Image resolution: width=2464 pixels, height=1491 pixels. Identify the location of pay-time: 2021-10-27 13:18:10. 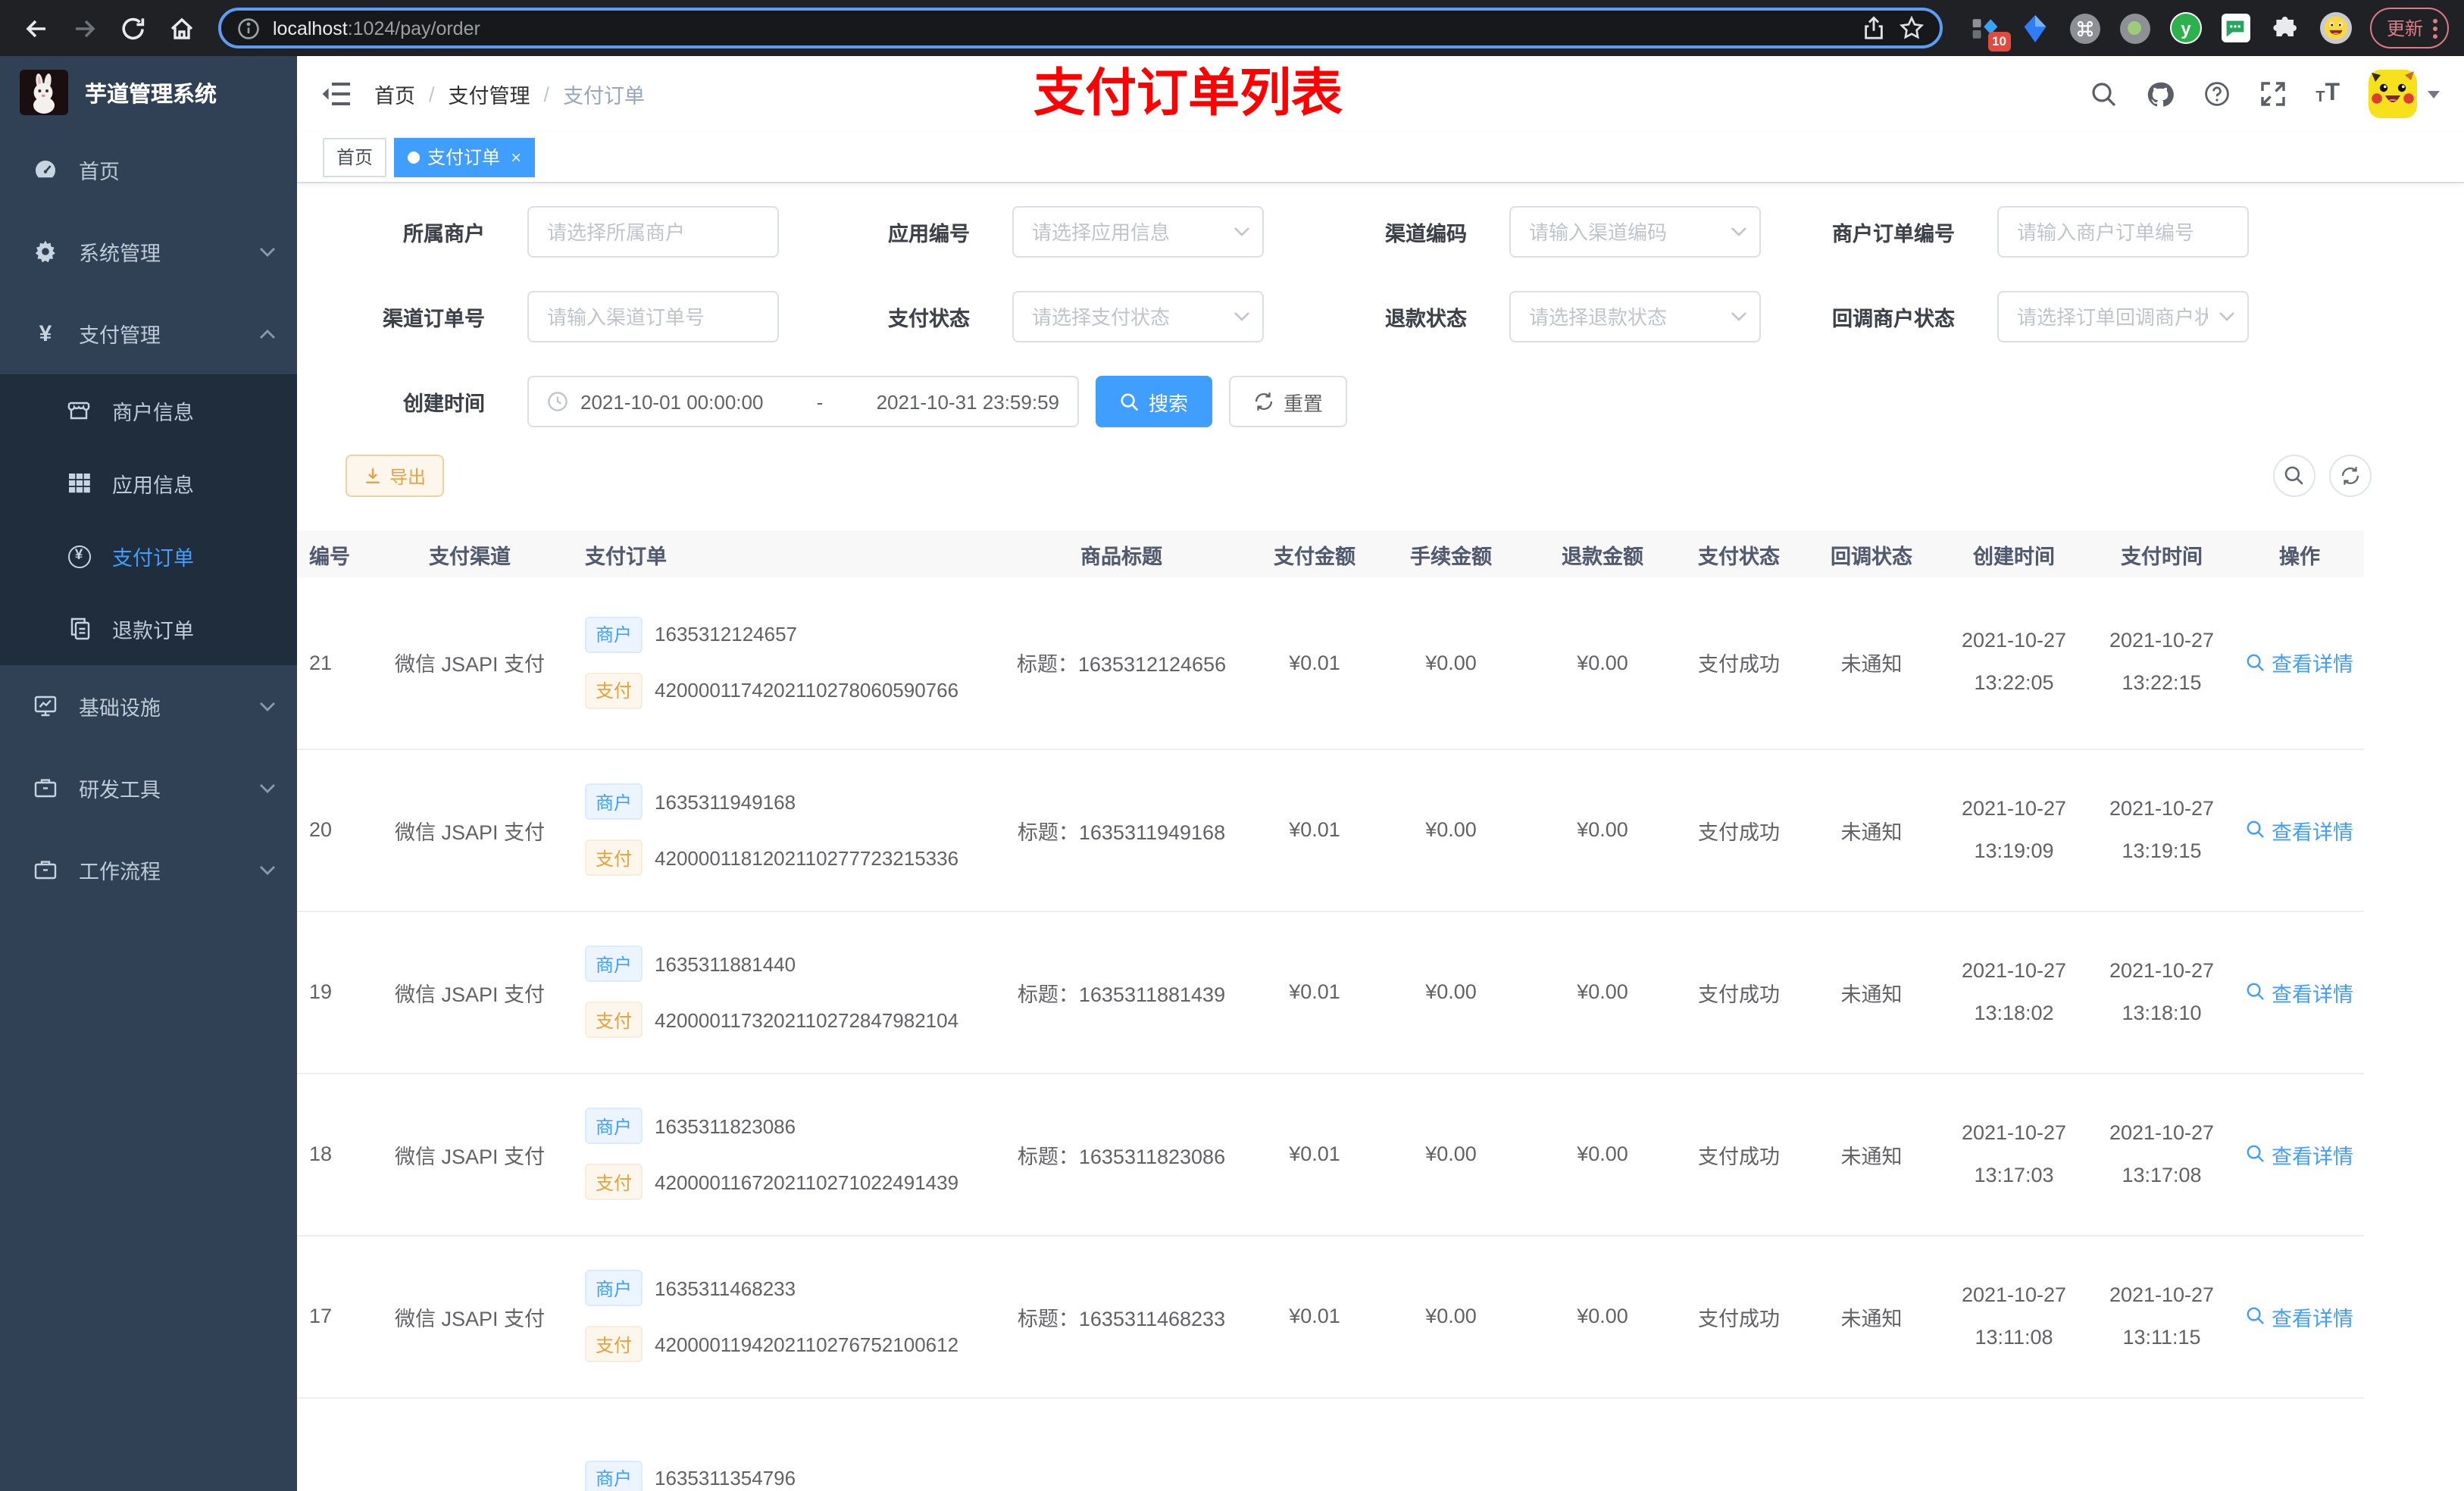
(2161, 992).